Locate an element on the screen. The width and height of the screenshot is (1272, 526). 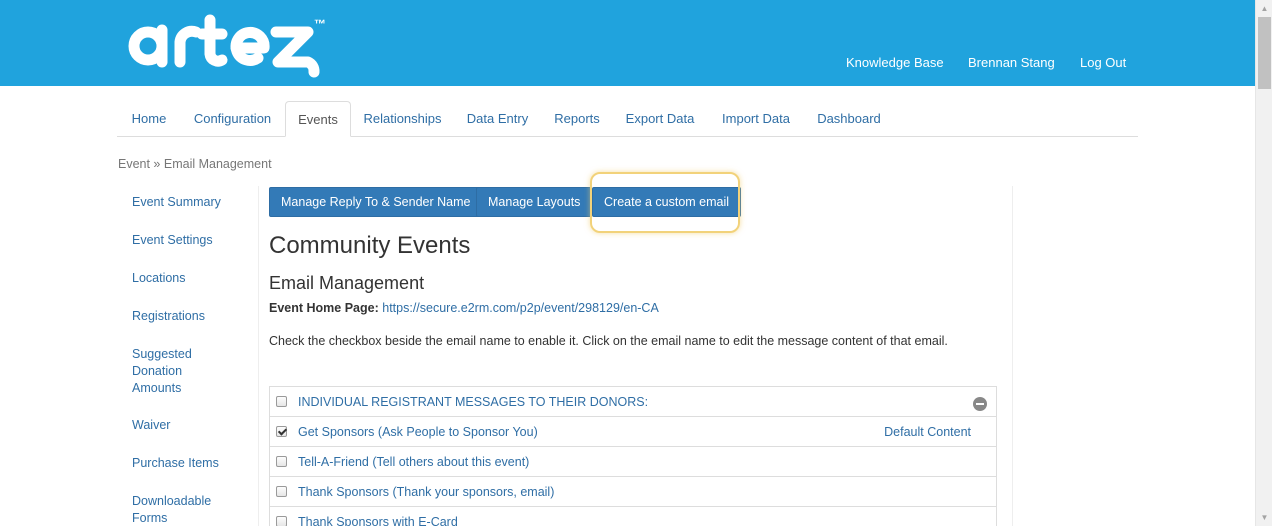
tab-export-data: Export Data is located at coordinates (660, 119).